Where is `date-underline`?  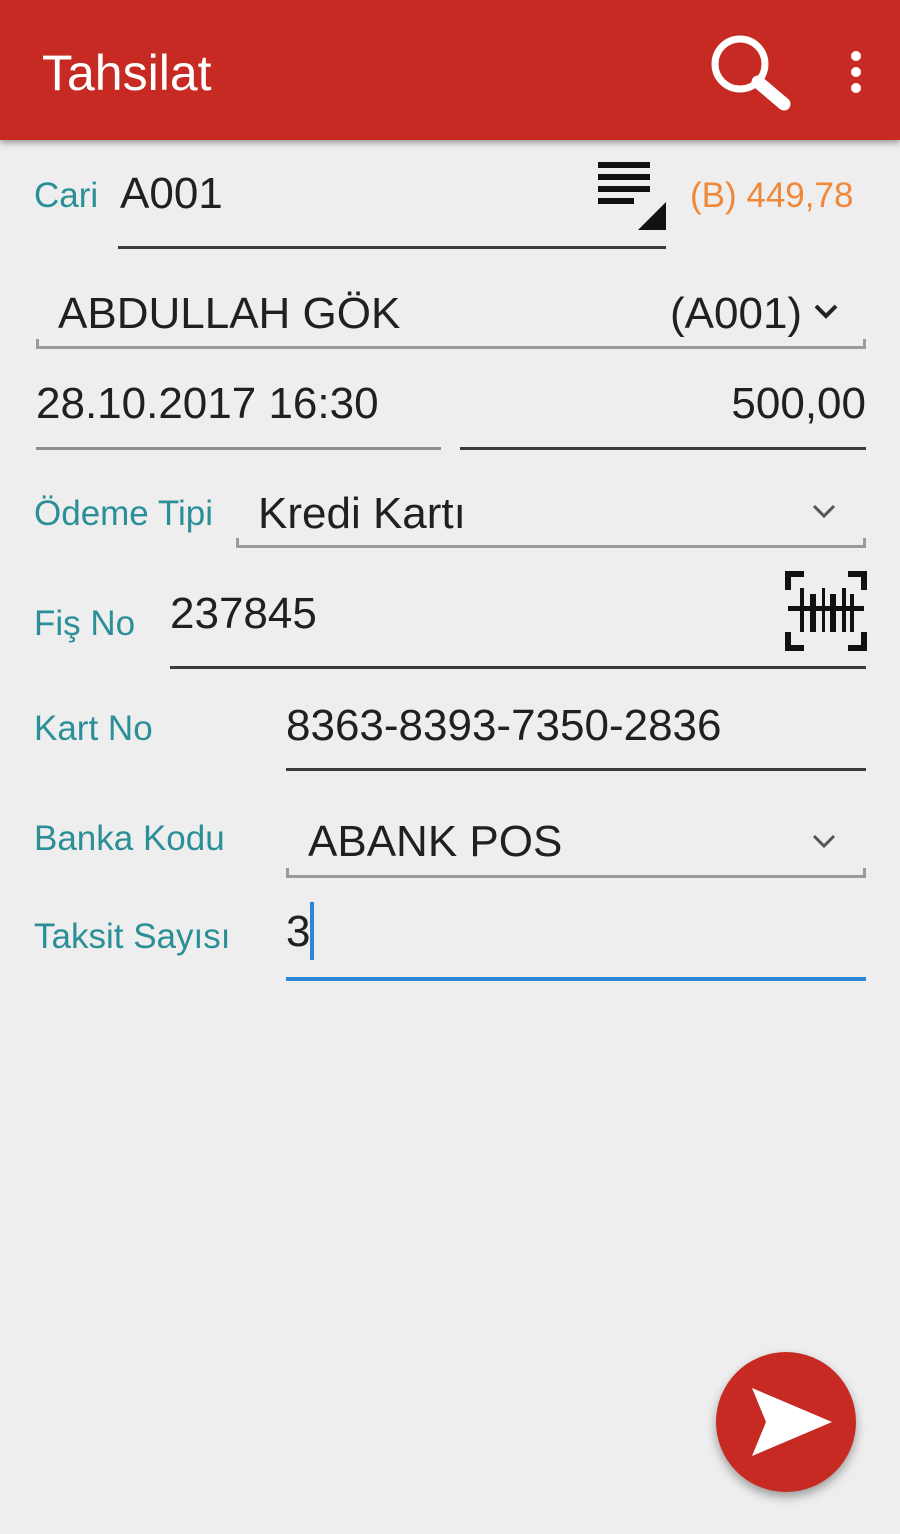
date-underline is located at coordinates (238, 448).